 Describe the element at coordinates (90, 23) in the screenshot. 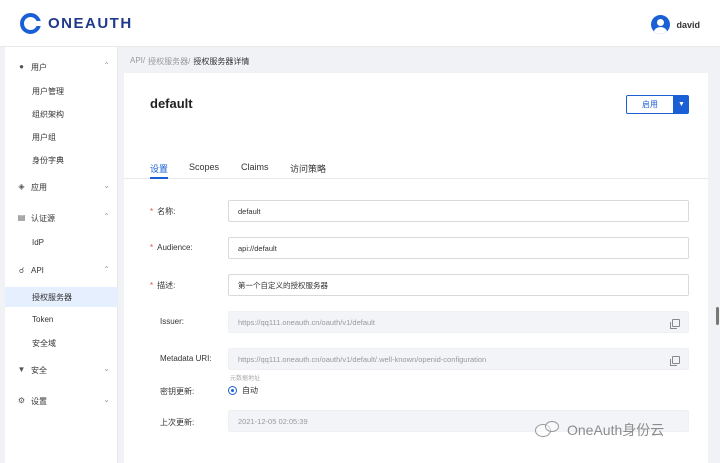

I see `logo-text: ONEAUTH` at that location.